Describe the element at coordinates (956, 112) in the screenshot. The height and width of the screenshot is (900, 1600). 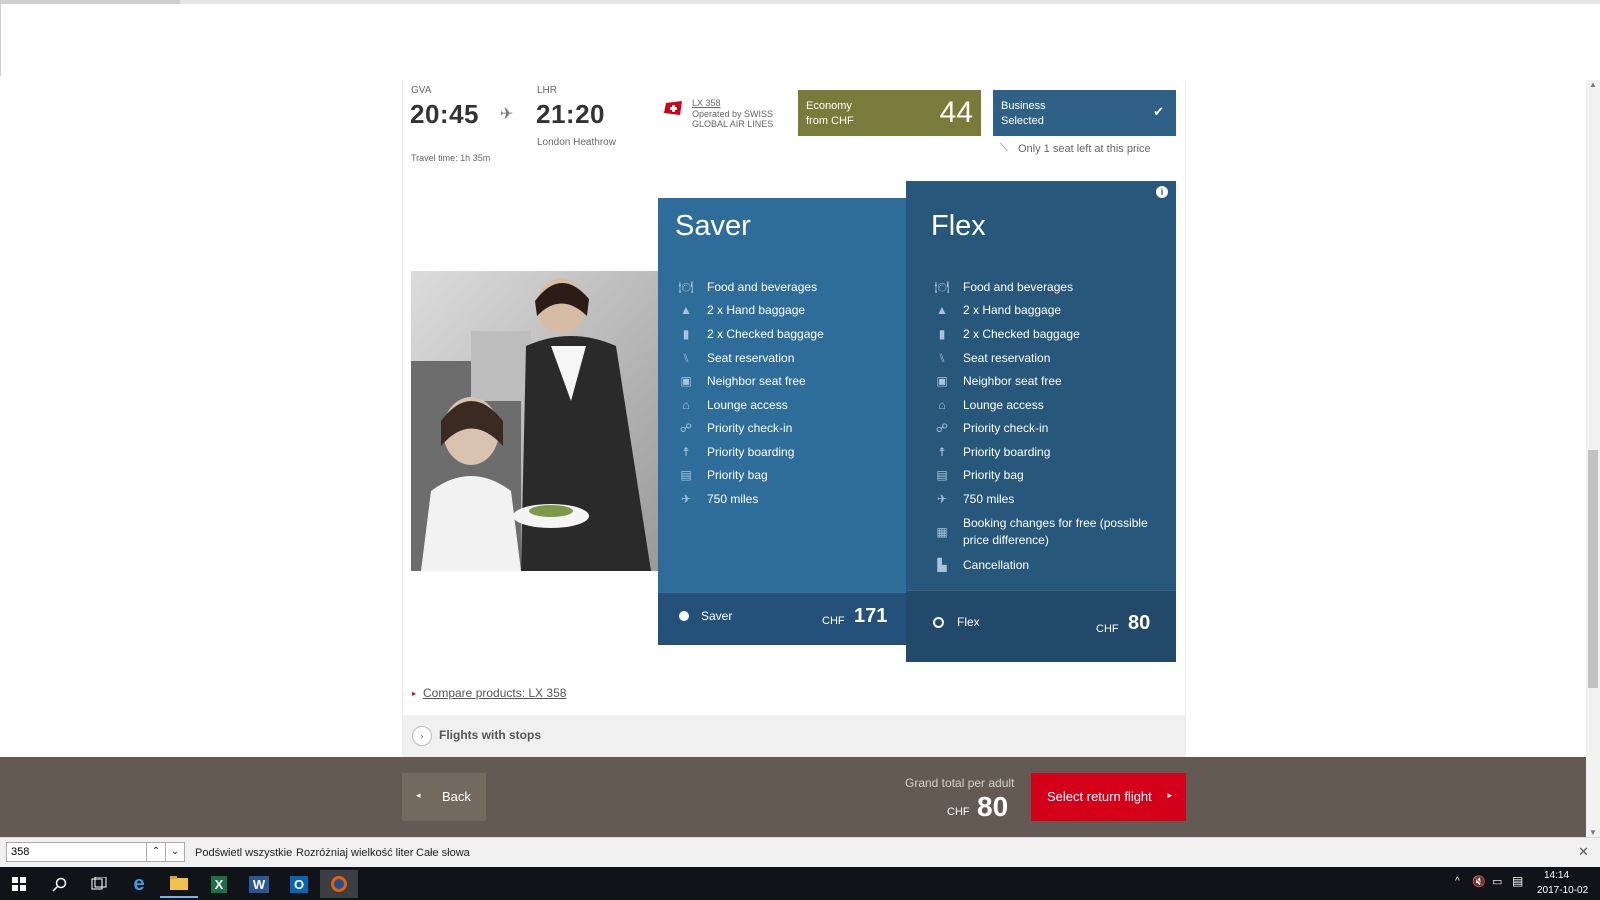
I see `economy-price: 44` at that location.